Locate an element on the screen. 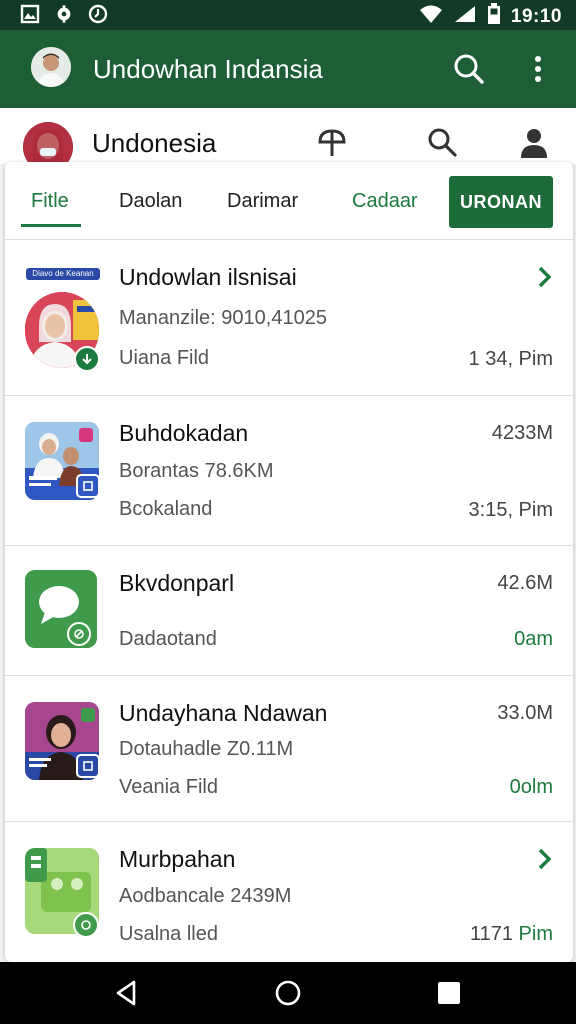 Image resolution: width=576 pixels, height=1024 pixels. status-time: 19:10 is located at coordinates (536, 16).